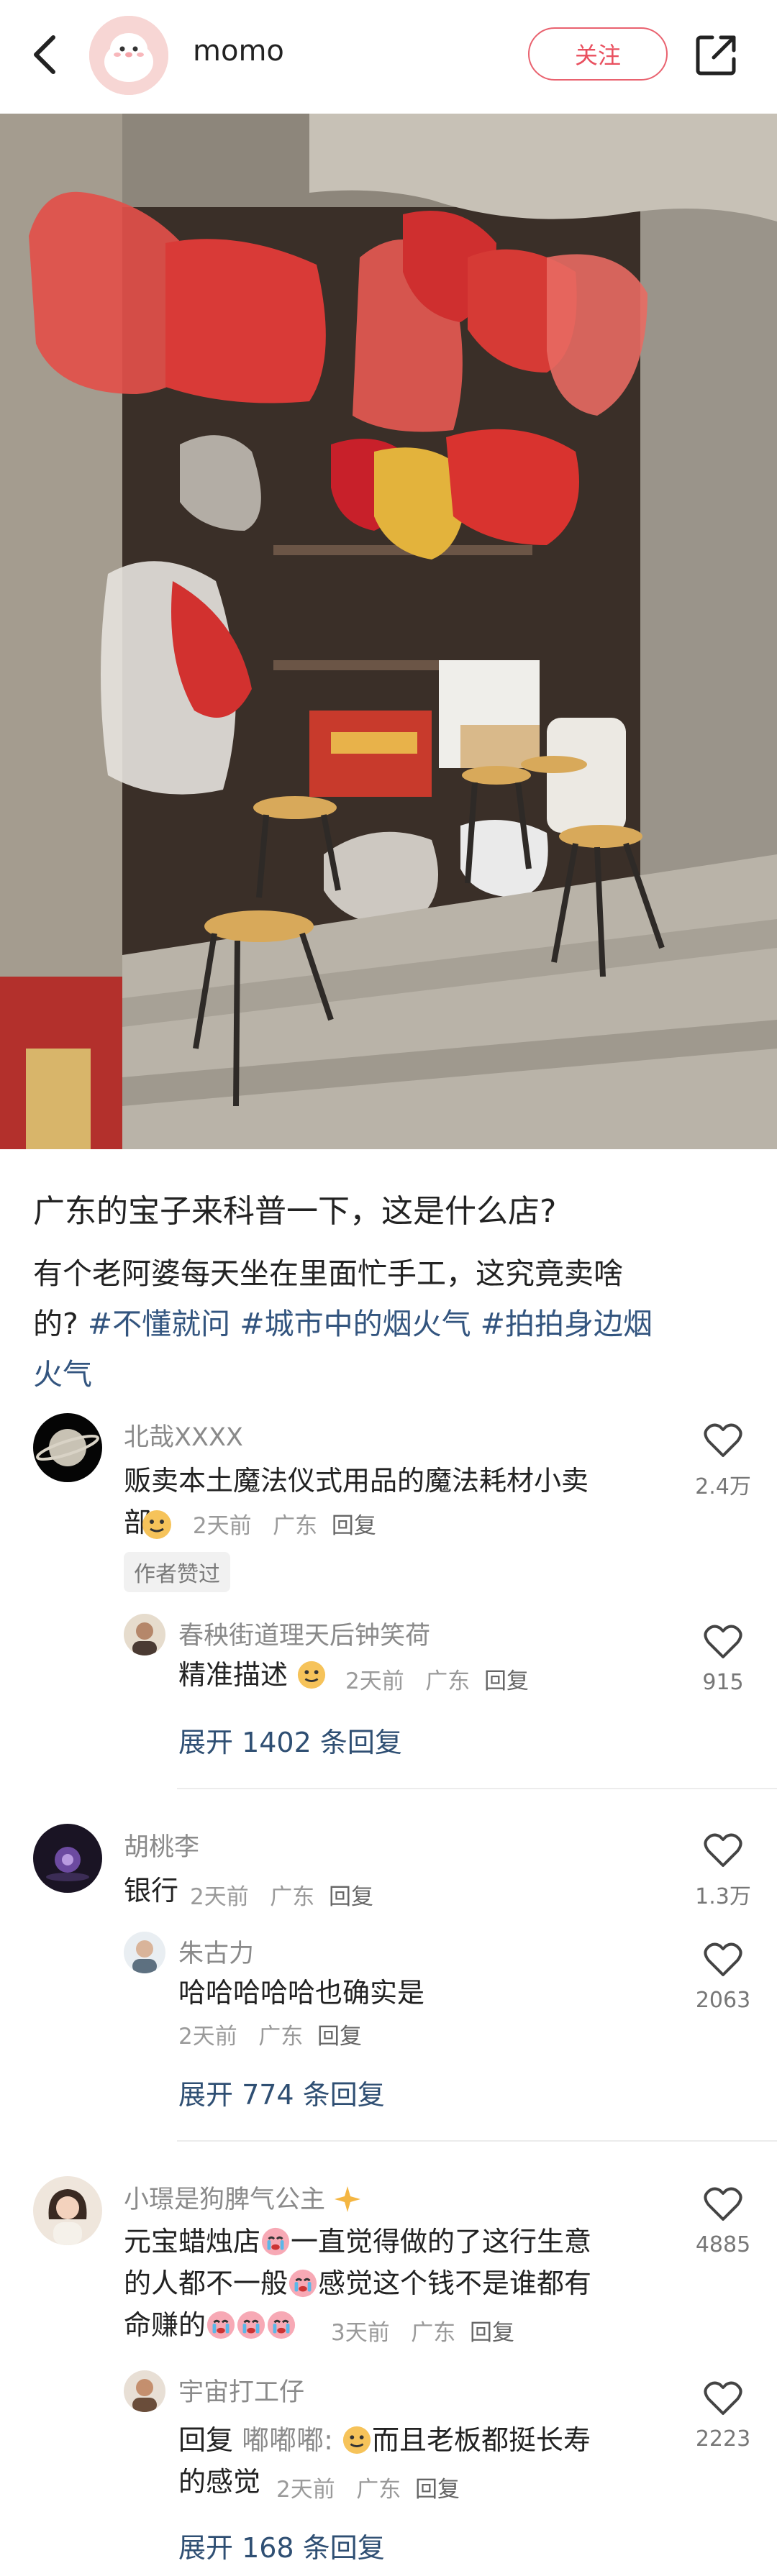 The height and width of the screenshot is (2576, 777). What do you see at coordinates (162, 1845) in the screenshot?
I see `comment-author: 胡桃李` at bounding box center [162, 1845].